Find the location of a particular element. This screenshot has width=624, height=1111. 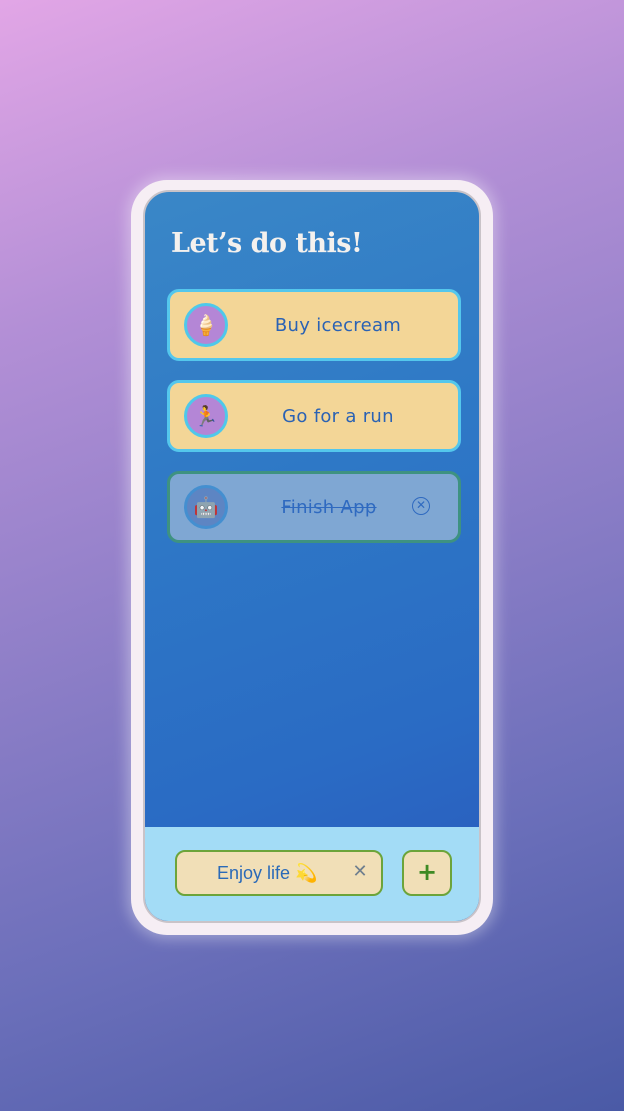

todo-label: Buy icecream is located at coordinates (338, 325).